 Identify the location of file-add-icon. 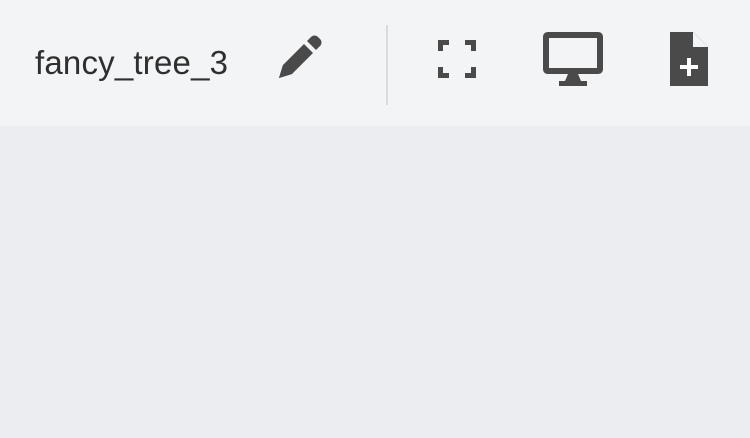
(689, 59).